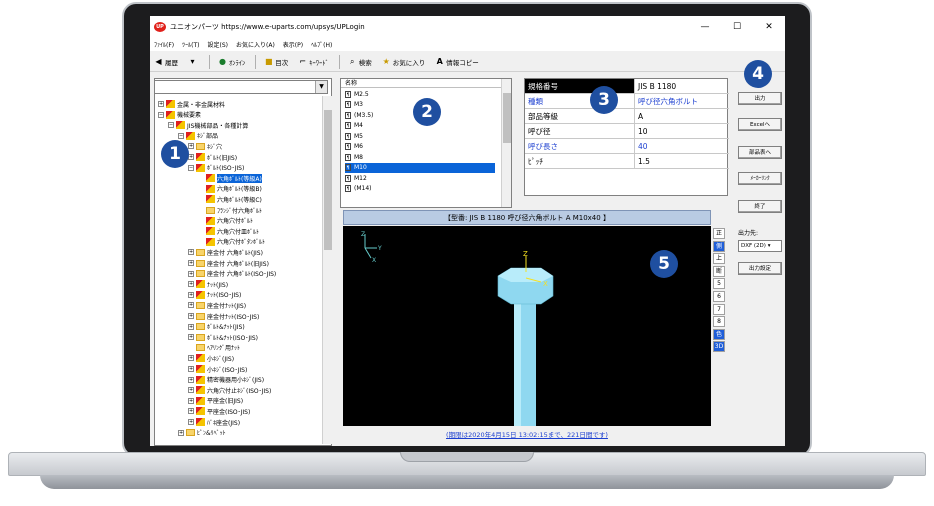  I want to click on close-button: ✕, so click(769, 27).